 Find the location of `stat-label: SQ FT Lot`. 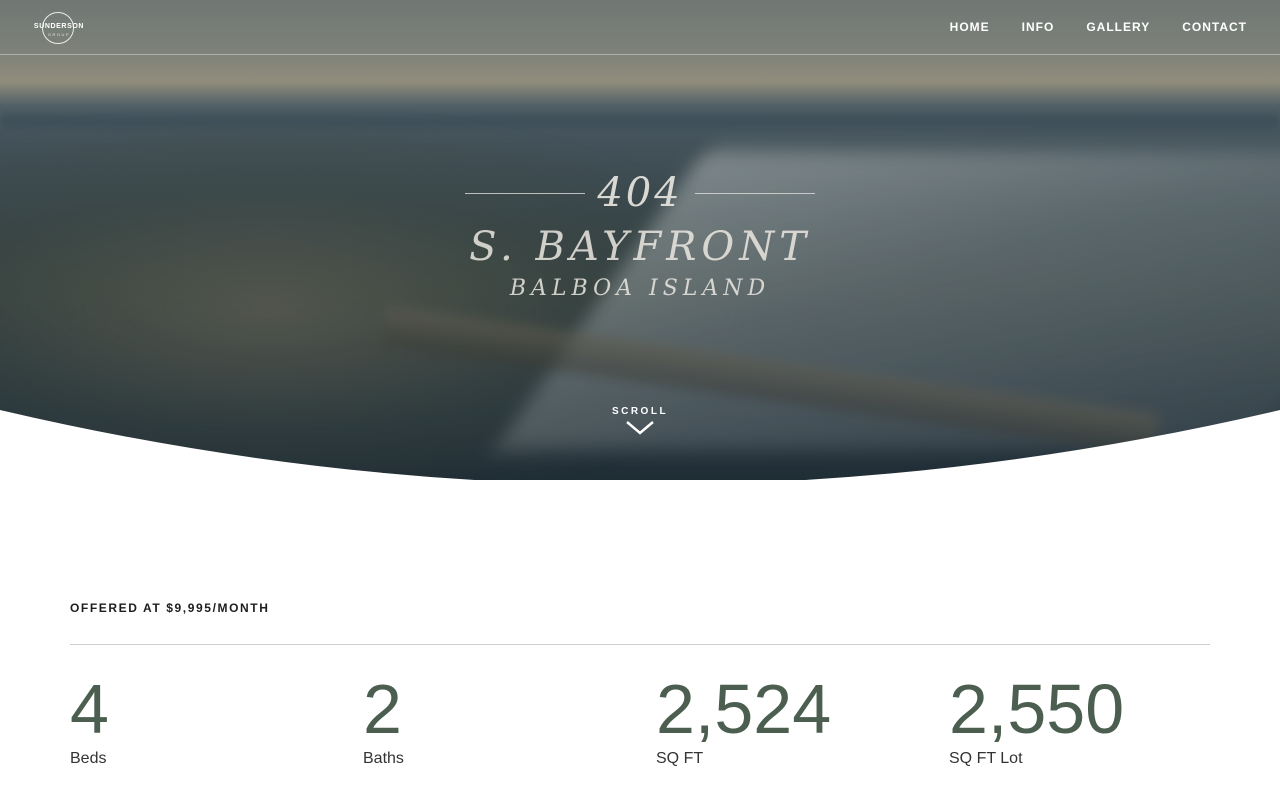

stat-label: SQ FT Lot is located at coordinates (986, 758).